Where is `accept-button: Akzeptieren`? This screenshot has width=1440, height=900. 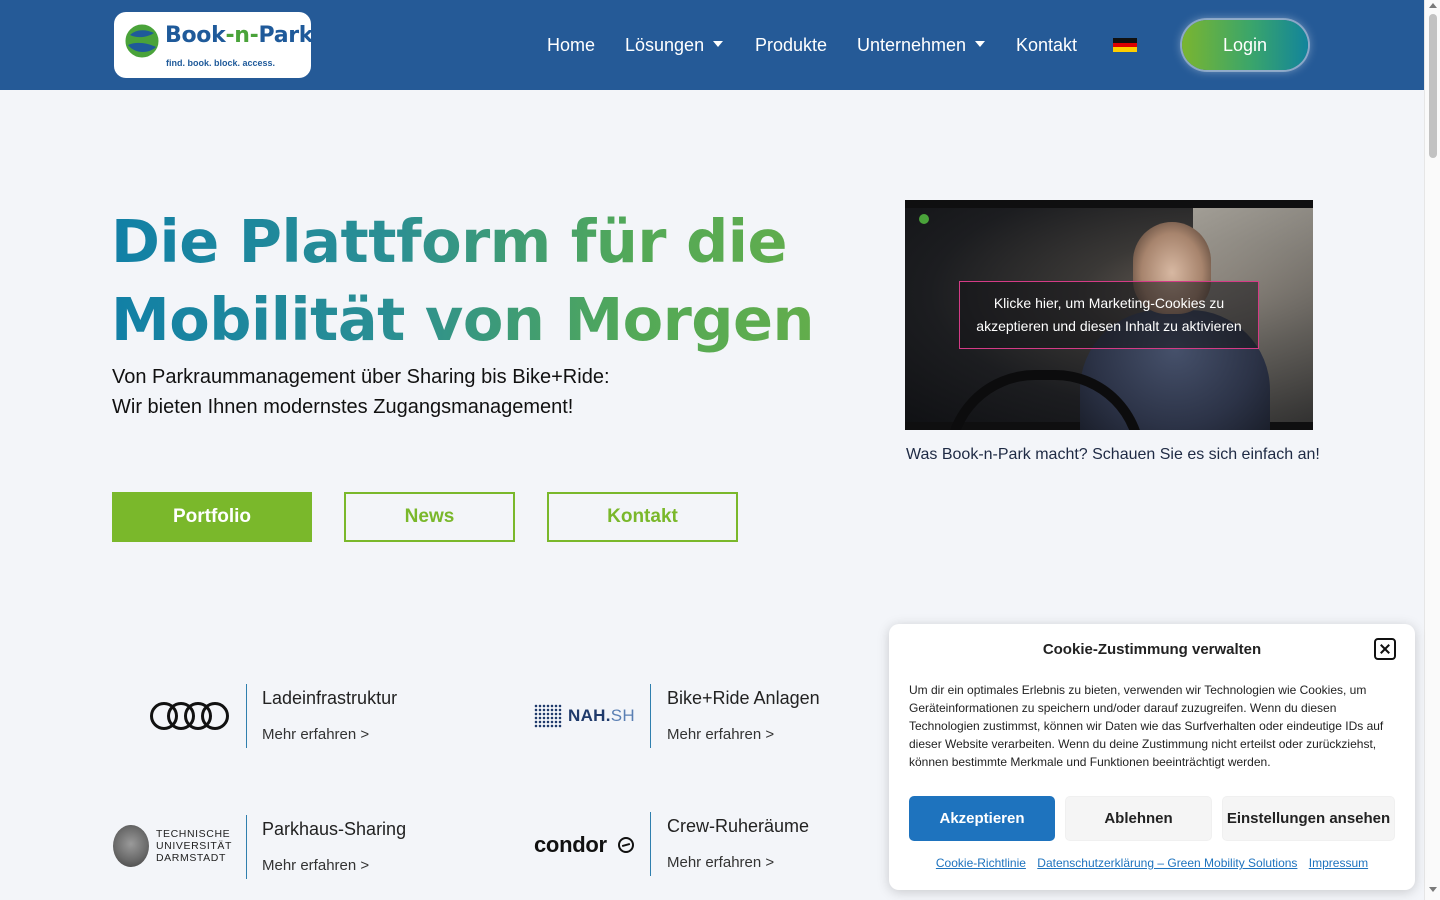 accept-button: Akzeptieren is located at coordinates (982, 818).